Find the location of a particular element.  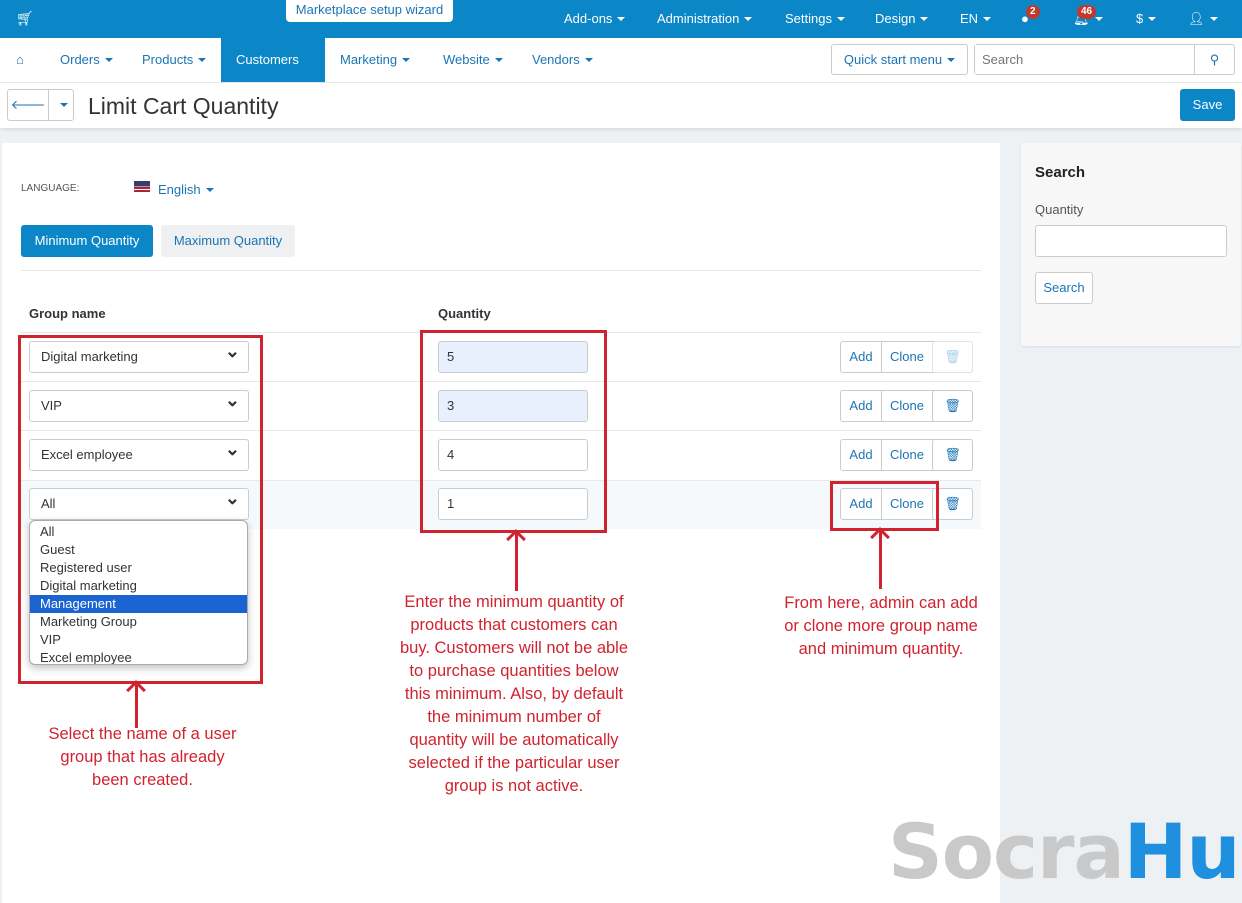

topnav-design: Design is located at coordinates (901, 19).